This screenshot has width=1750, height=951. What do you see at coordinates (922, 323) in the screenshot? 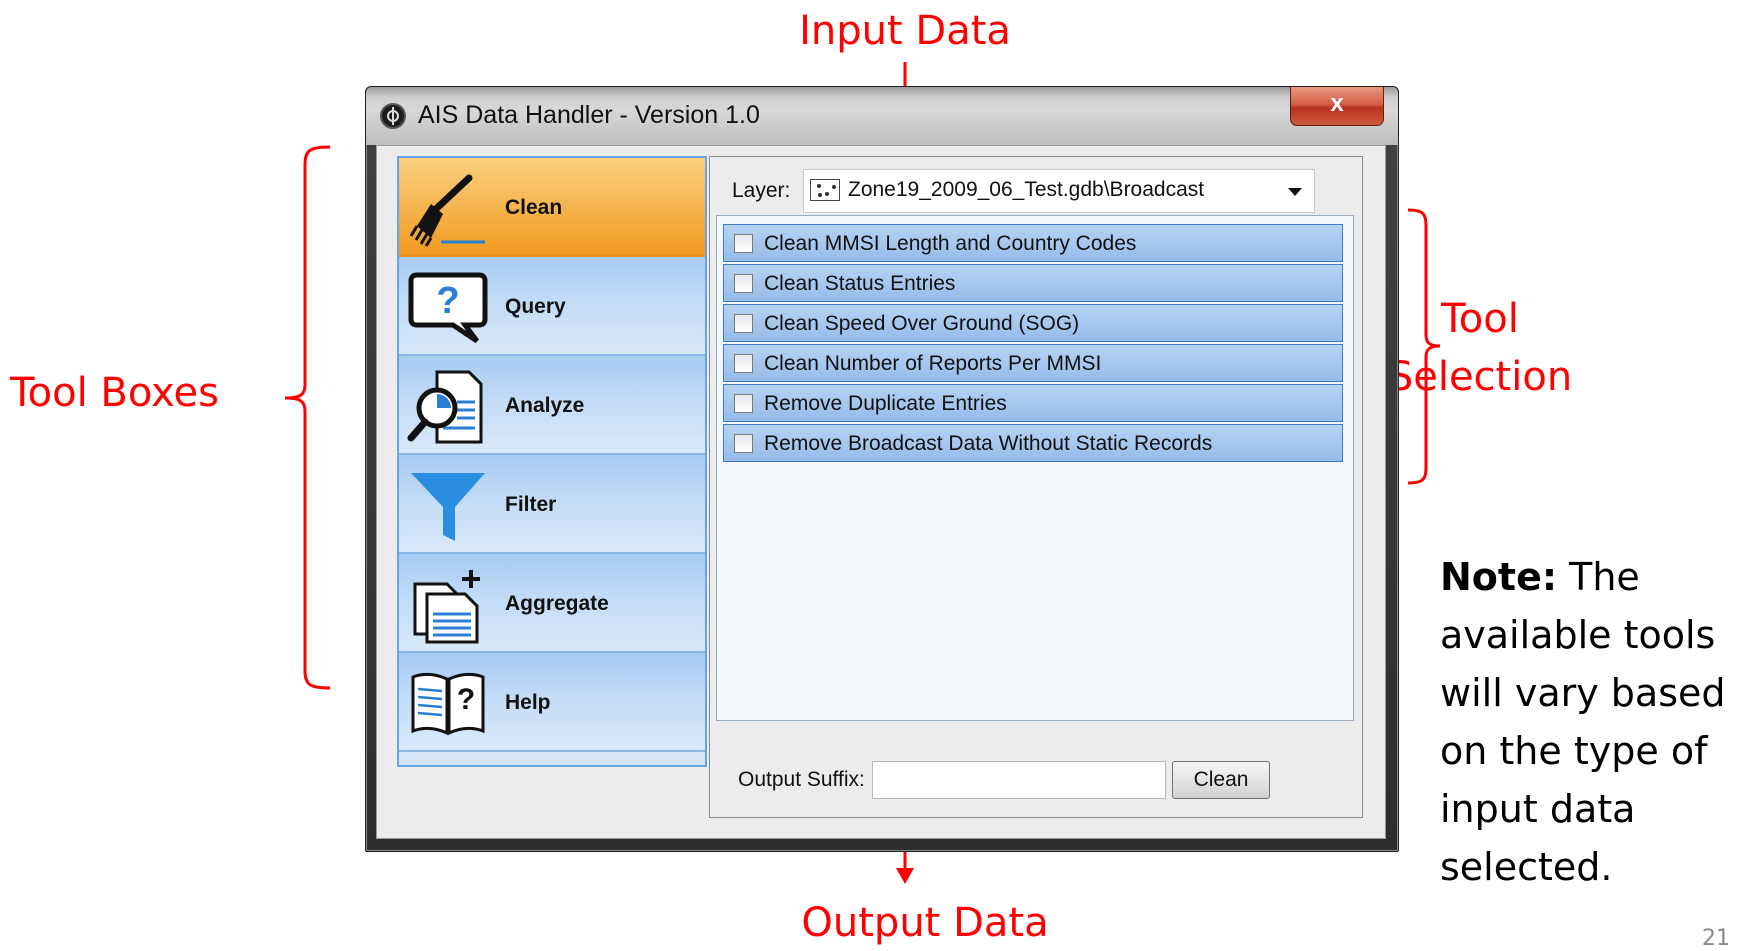
I see `tool-label: Clean Speed Over Ground (SOG)` at bounding box center [922, 323].